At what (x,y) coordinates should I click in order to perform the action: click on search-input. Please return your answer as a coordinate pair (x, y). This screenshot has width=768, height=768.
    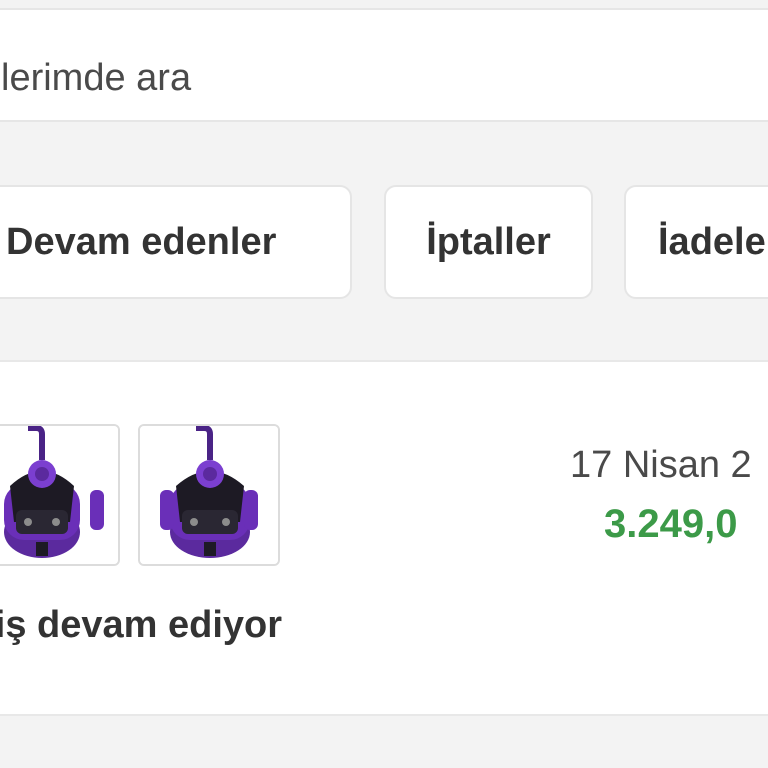
    Looking at the image, I should click on (371, 78).